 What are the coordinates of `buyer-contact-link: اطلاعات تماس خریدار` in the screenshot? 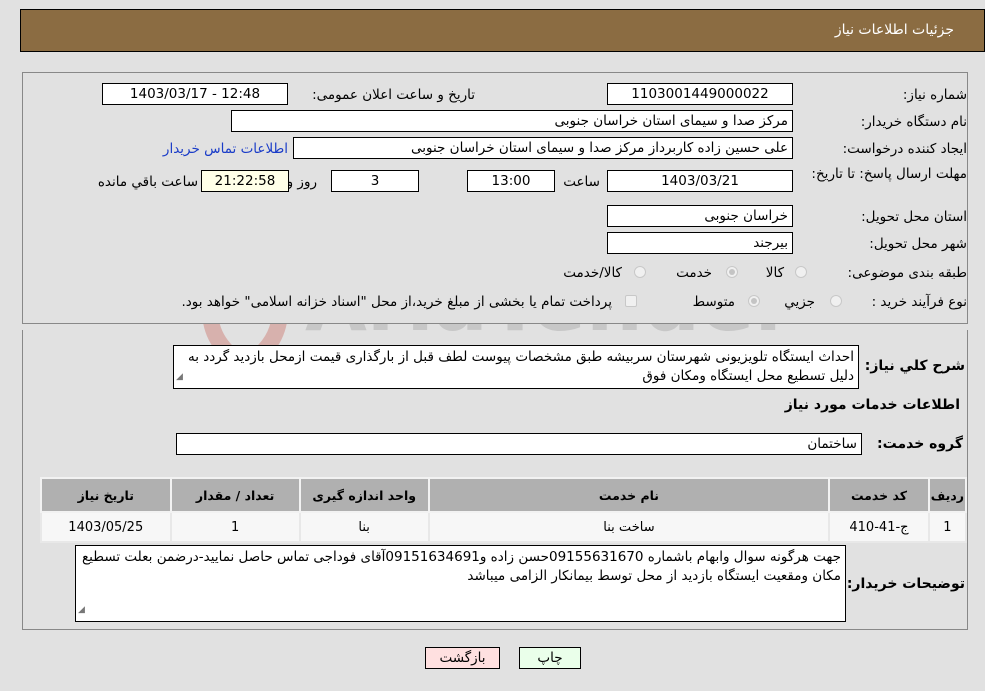 It's located at (225, 149).